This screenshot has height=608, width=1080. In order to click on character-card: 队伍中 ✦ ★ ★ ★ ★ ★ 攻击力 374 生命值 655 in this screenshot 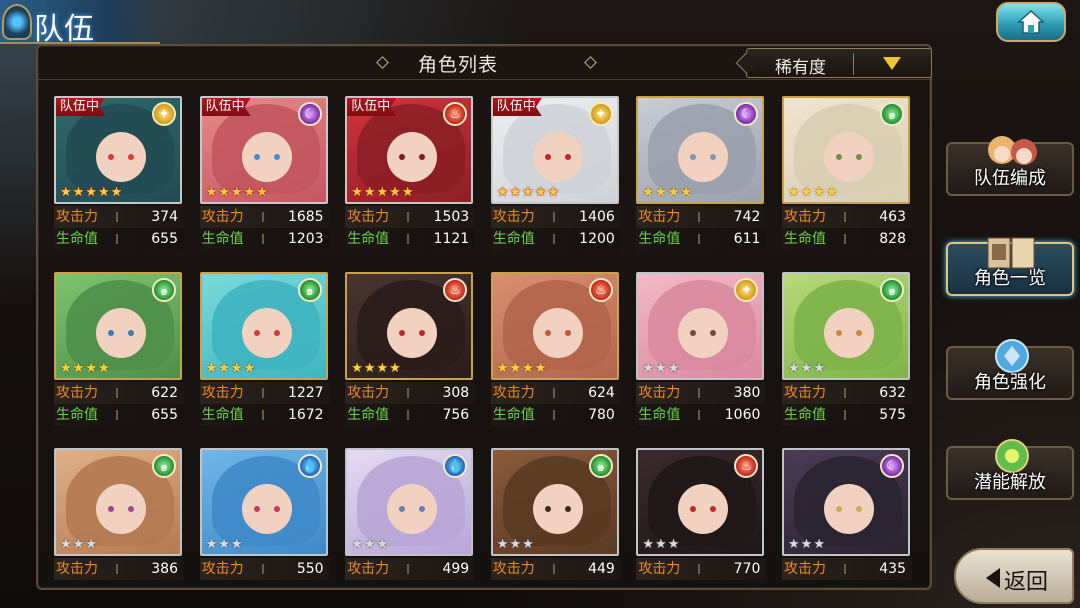, I will do `click(119, 176)`.